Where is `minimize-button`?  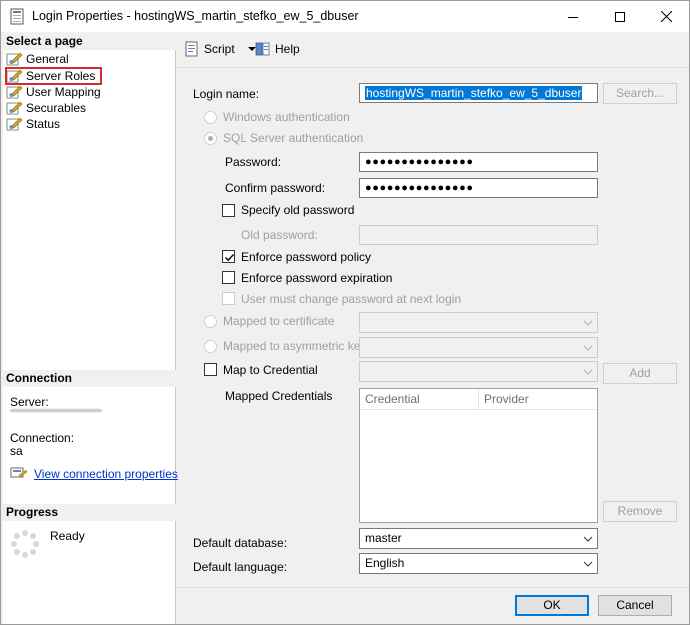 minimize-button is located at coordinates (573, 16).